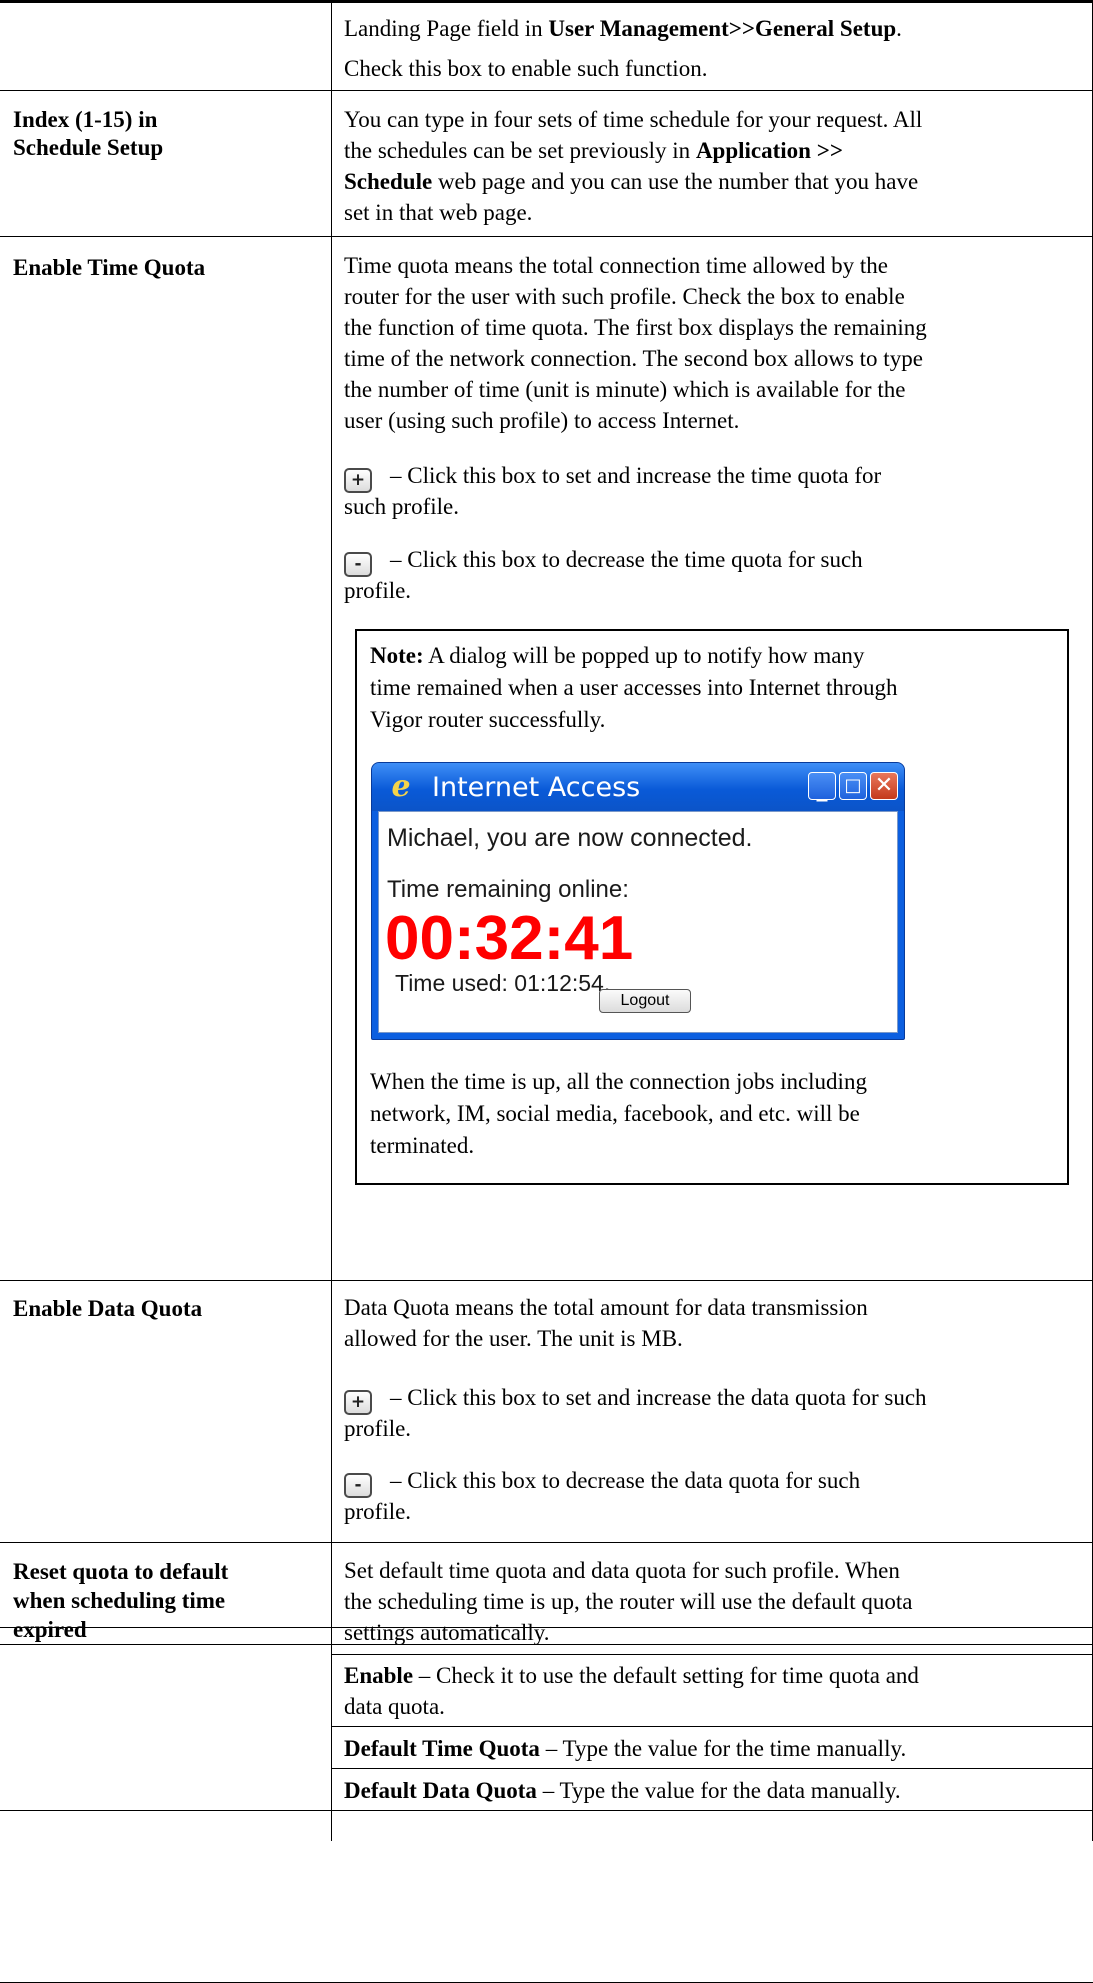 This screenshot has width=1093, height=1983. I want to click on time-plus-line-2: such profile., so click(401, 506).